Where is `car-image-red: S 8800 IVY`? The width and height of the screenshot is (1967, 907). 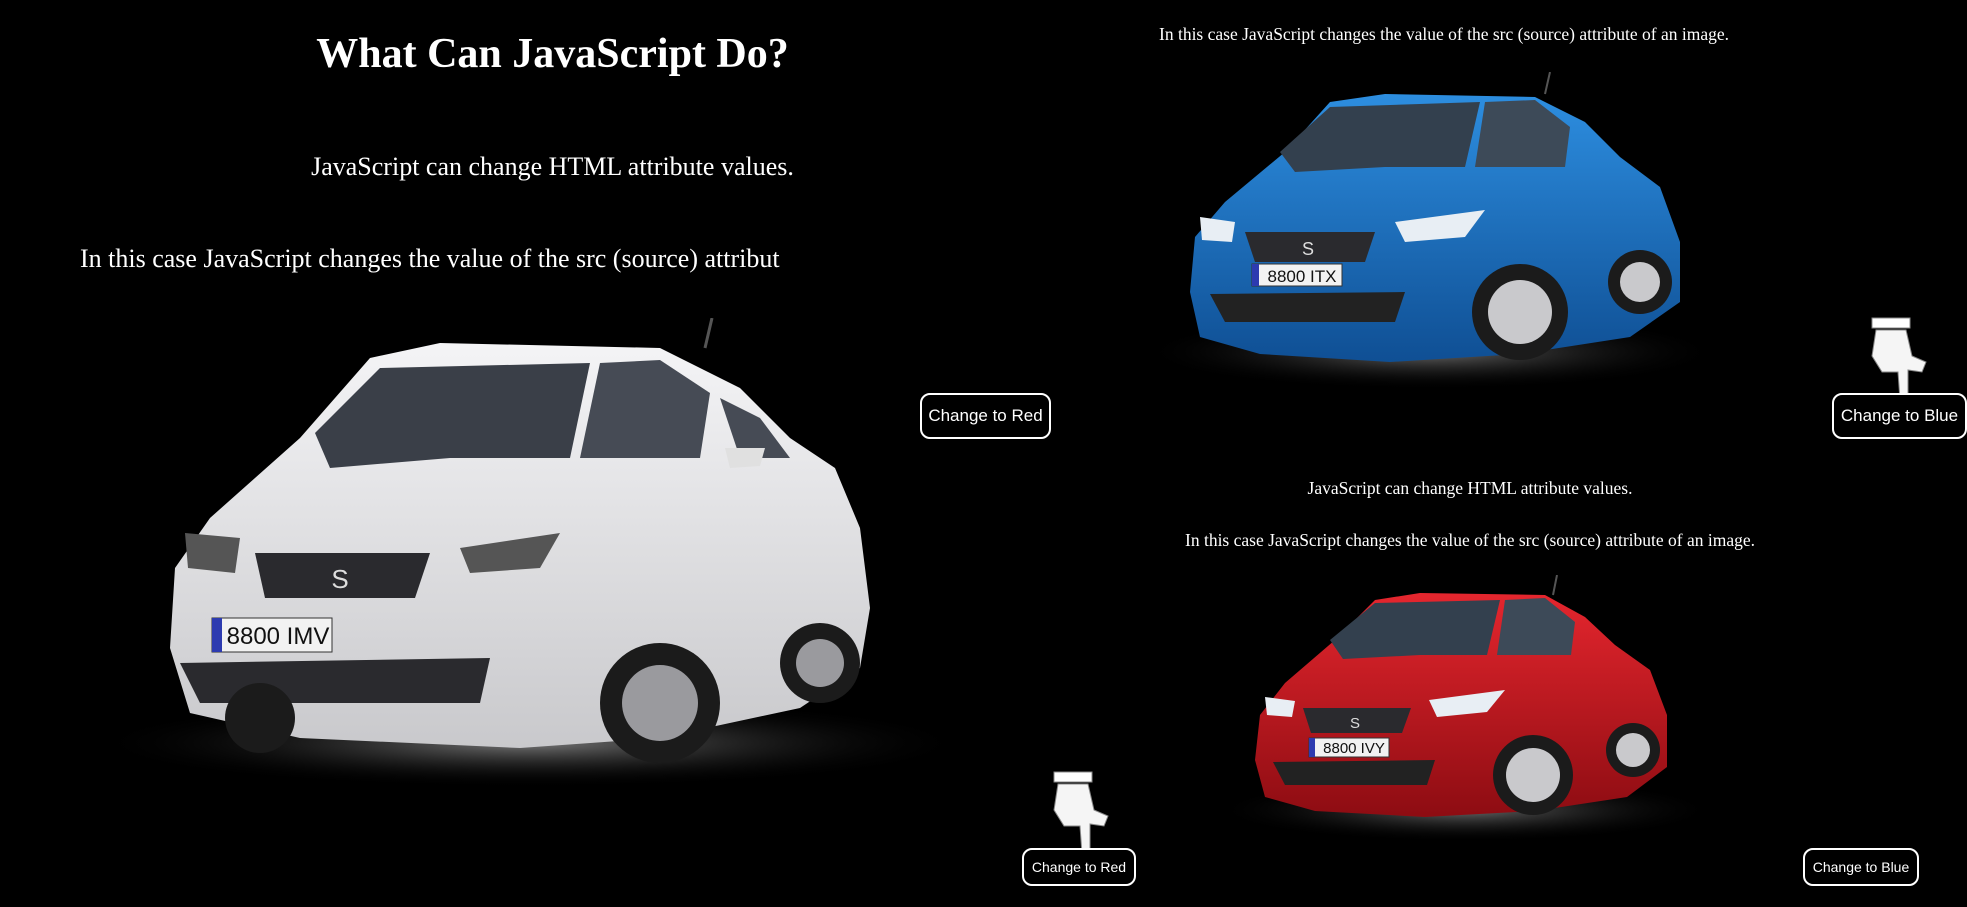 car-image-red: S 8800 IVY is located at coordinates (1465, 712).